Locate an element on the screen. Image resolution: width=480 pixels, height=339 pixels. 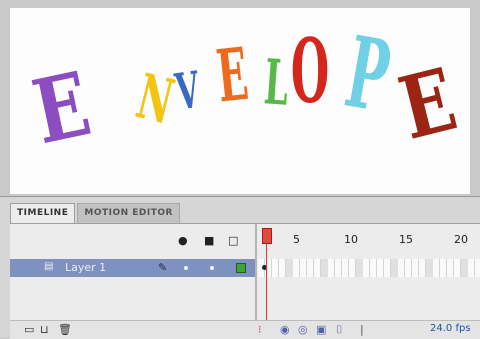
visibility-dot is located at coordinates (186, 268).